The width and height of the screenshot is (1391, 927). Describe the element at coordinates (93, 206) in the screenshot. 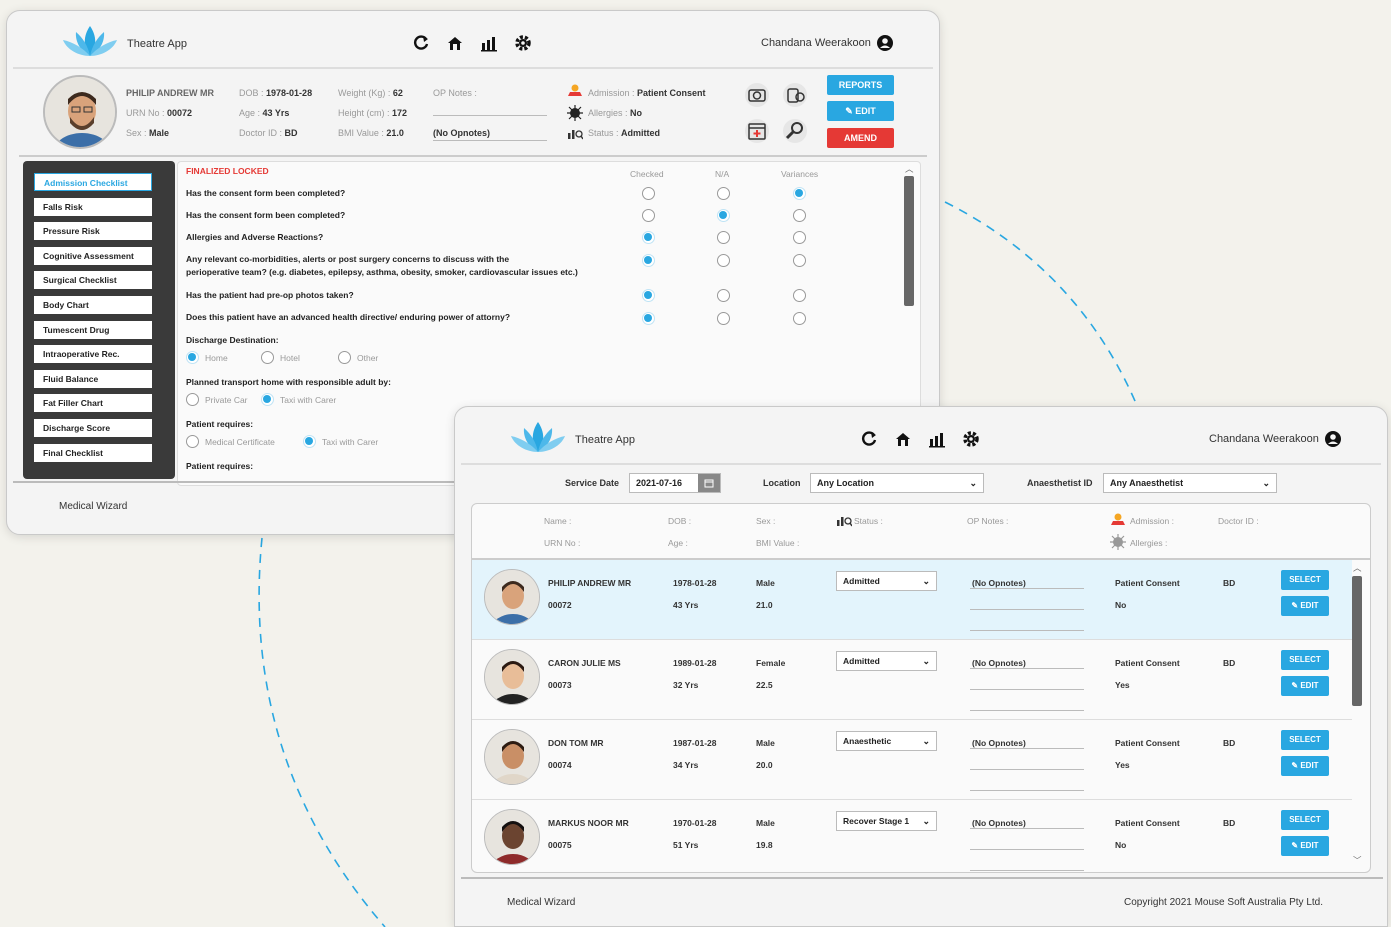

I see `sidebar-item-falls-risk: Falls Risk` at that location.